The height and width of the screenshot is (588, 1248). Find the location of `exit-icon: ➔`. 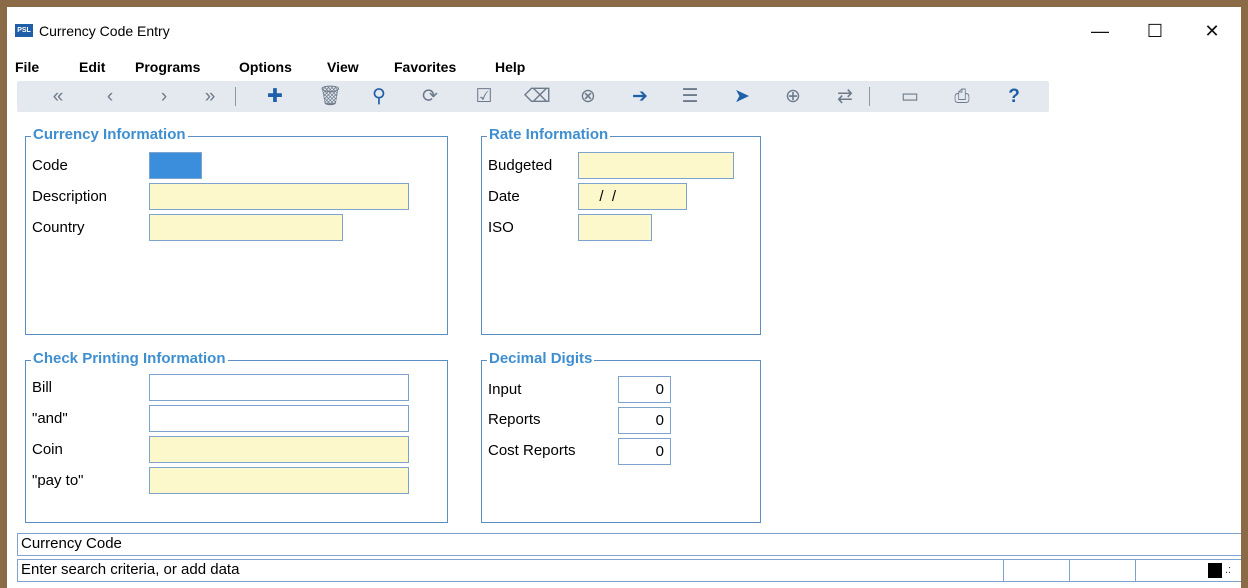

exit-icon: ➔ is located at coordinates (640, 96).